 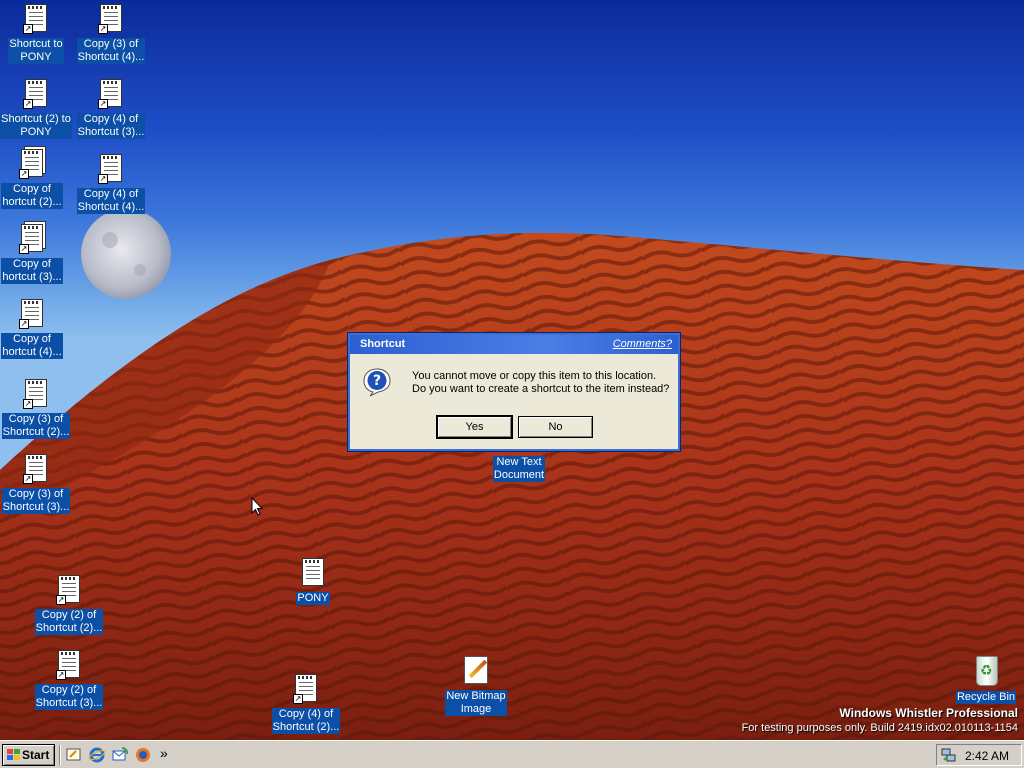 What do you see at coordinates (36, 51) in the screenshot?
I see `icon-label: Shortcut to PONY` at bounding box center [36, 51].